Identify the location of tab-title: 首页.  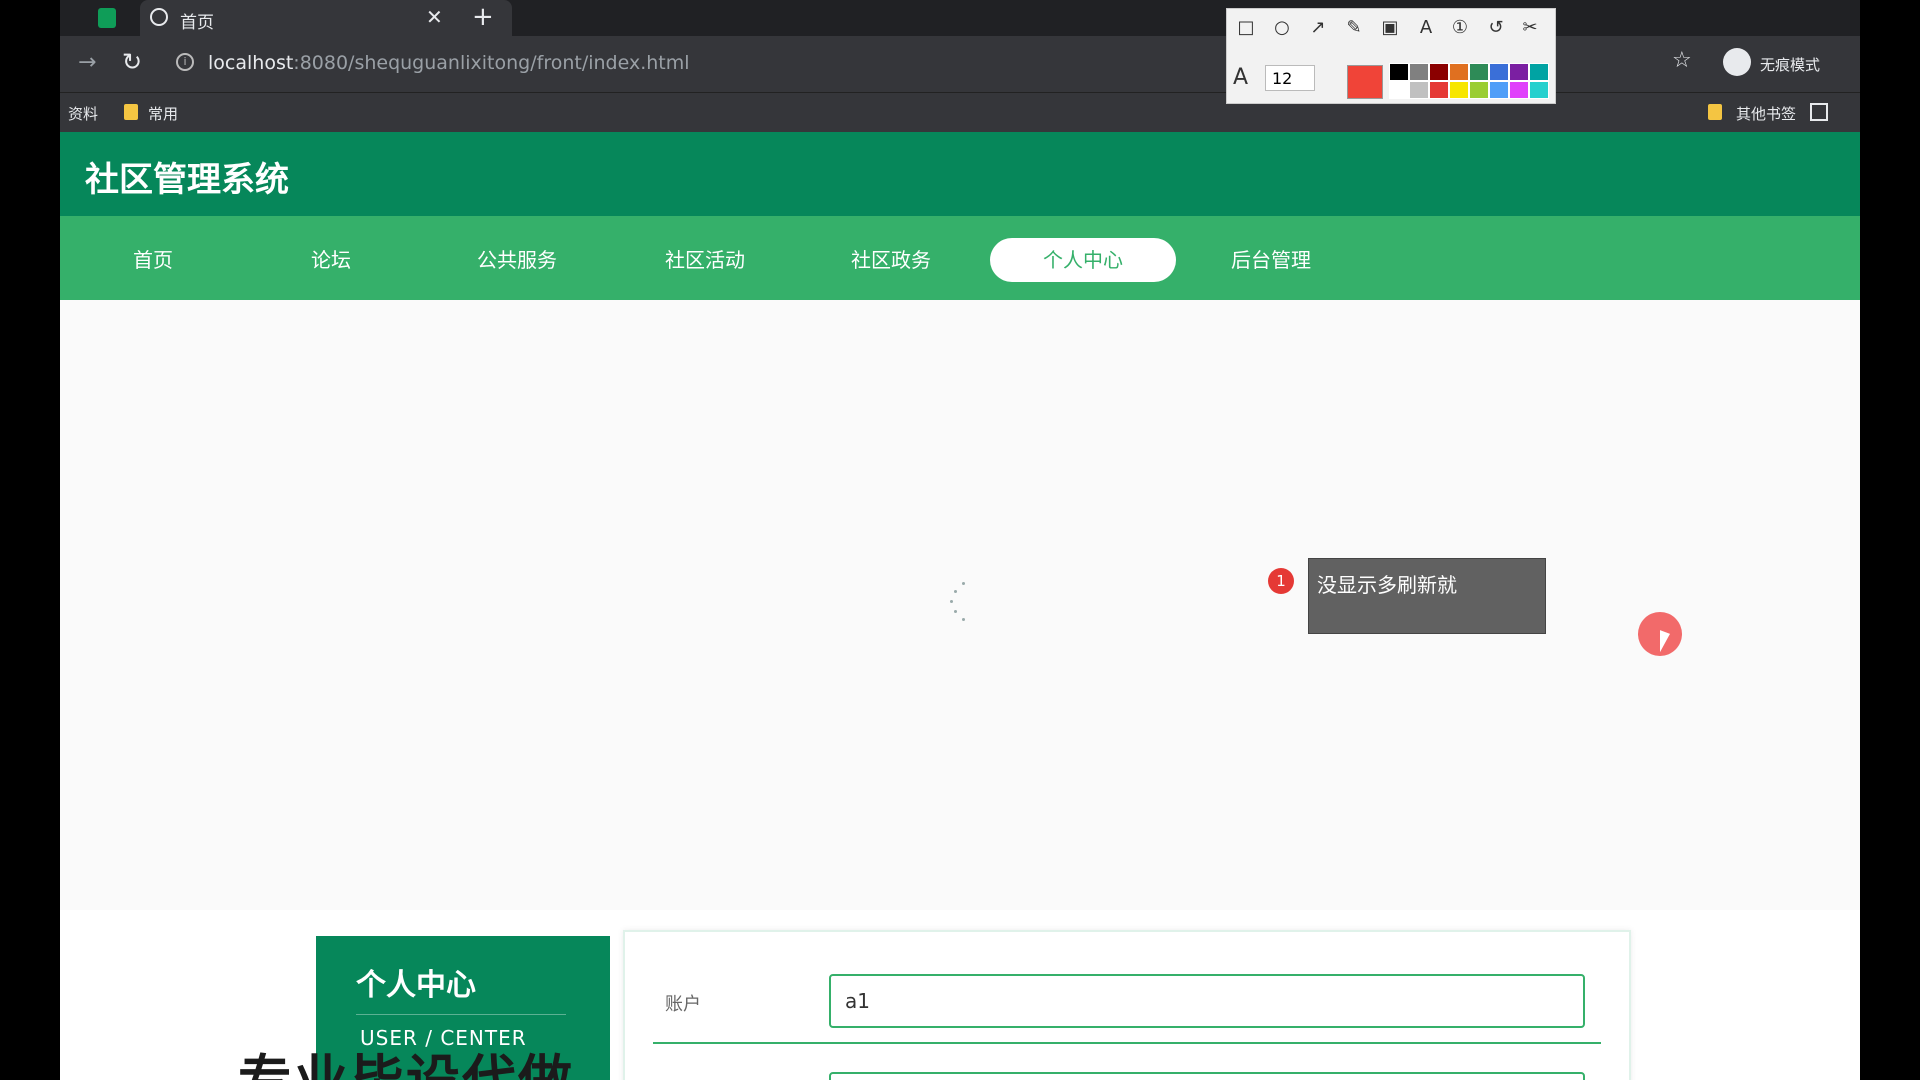
(197, 20).